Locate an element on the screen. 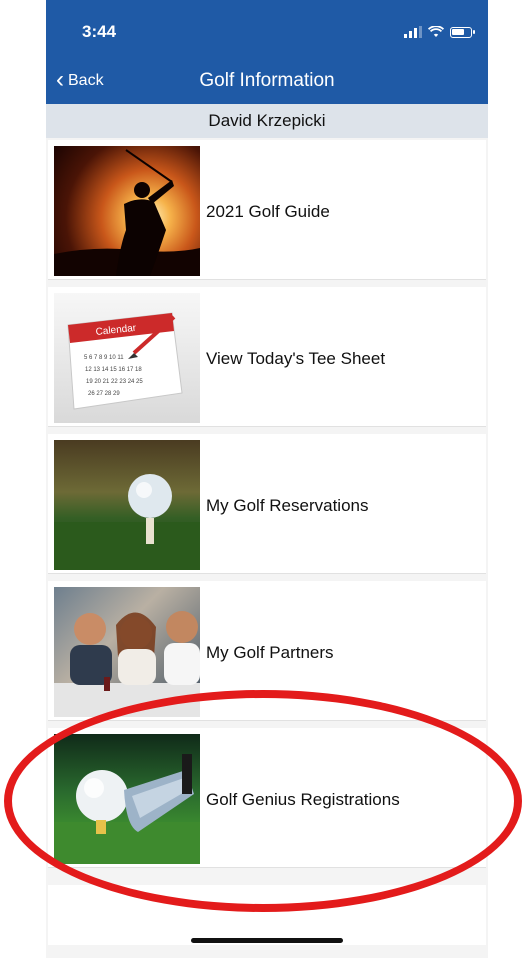  home-indicator is located at coordinates (267, 940).